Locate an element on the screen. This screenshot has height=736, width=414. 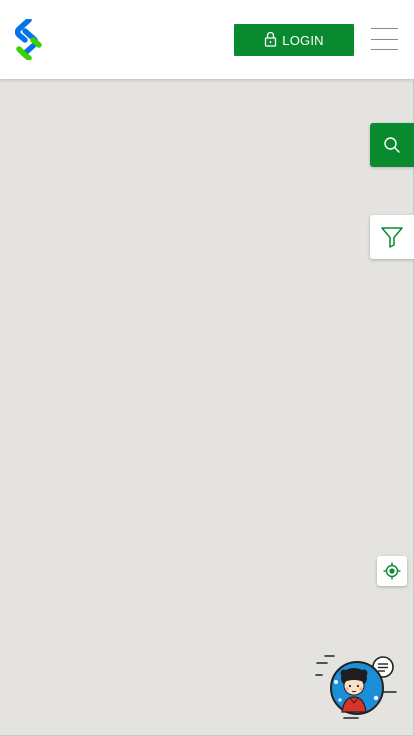
locate-me-icon is located at coordinates (392, 571).